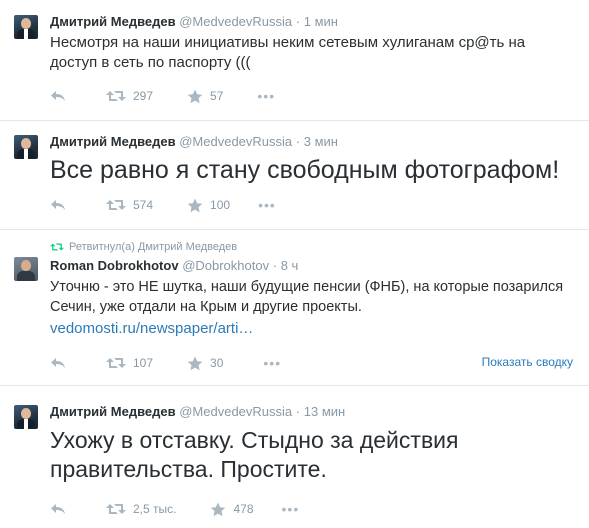 The height and width of the screenshot is (528, 589). What do you see at coordinates (305, 170) in the screenshot?
I see `tweet-text: Все равно я стану свободным фотографом!` at bounding box center [305, 170].